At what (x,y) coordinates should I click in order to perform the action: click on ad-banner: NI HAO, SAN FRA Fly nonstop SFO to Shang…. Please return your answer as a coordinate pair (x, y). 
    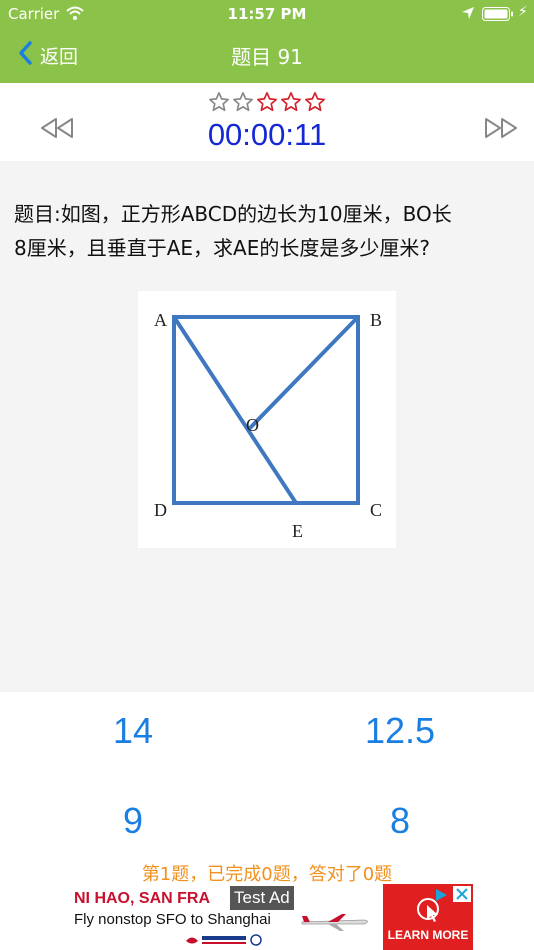
    Looking at the image, I should click on (267, 917).